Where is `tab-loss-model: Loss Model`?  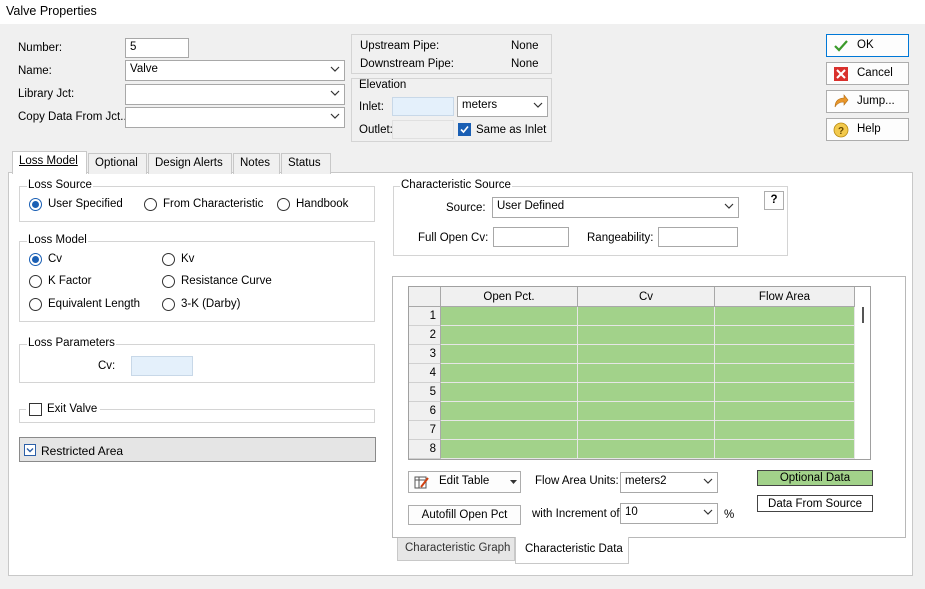
tab-loss-model: Loss Model is located at coordinates (49, 162).